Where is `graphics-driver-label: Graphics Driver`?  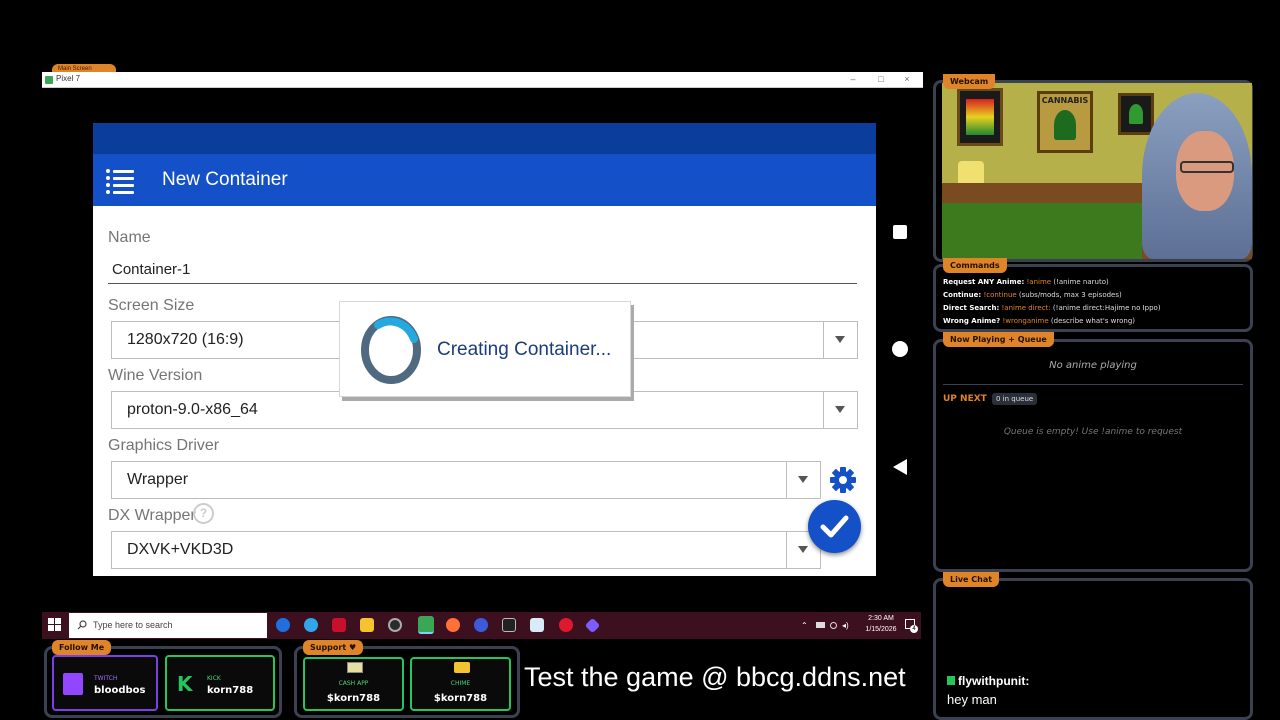 graphics-driver-label: Graphics Driver is located at coordinates (164, 445).